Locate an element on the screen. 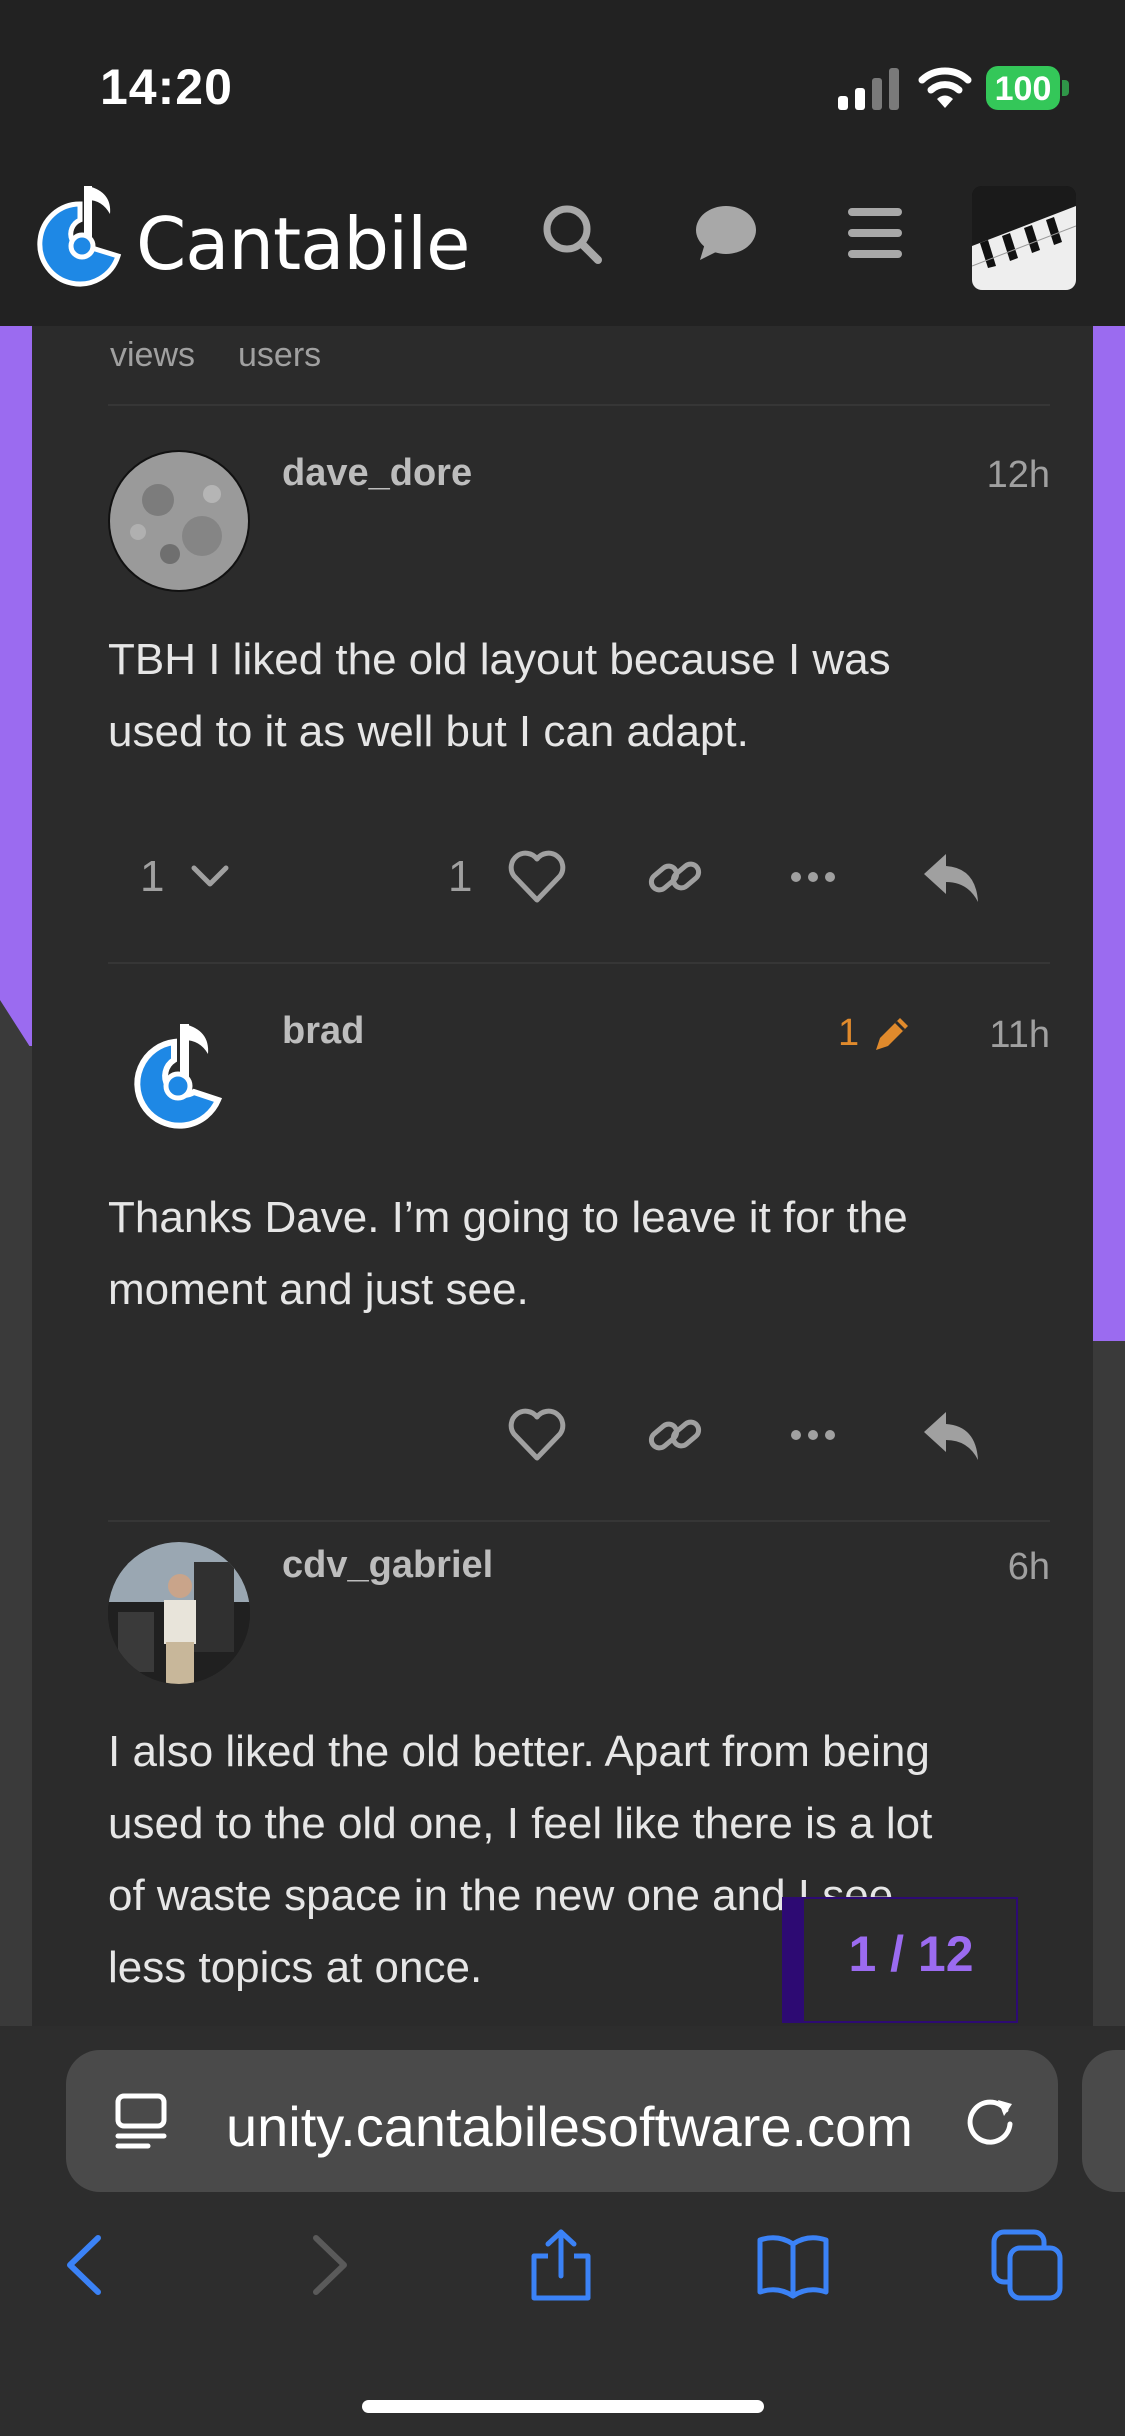 The height and width of the screenshot is (2436, 1125). address-bar: unity.cantabilesoftware.com is located at coordinates (562, 2121).